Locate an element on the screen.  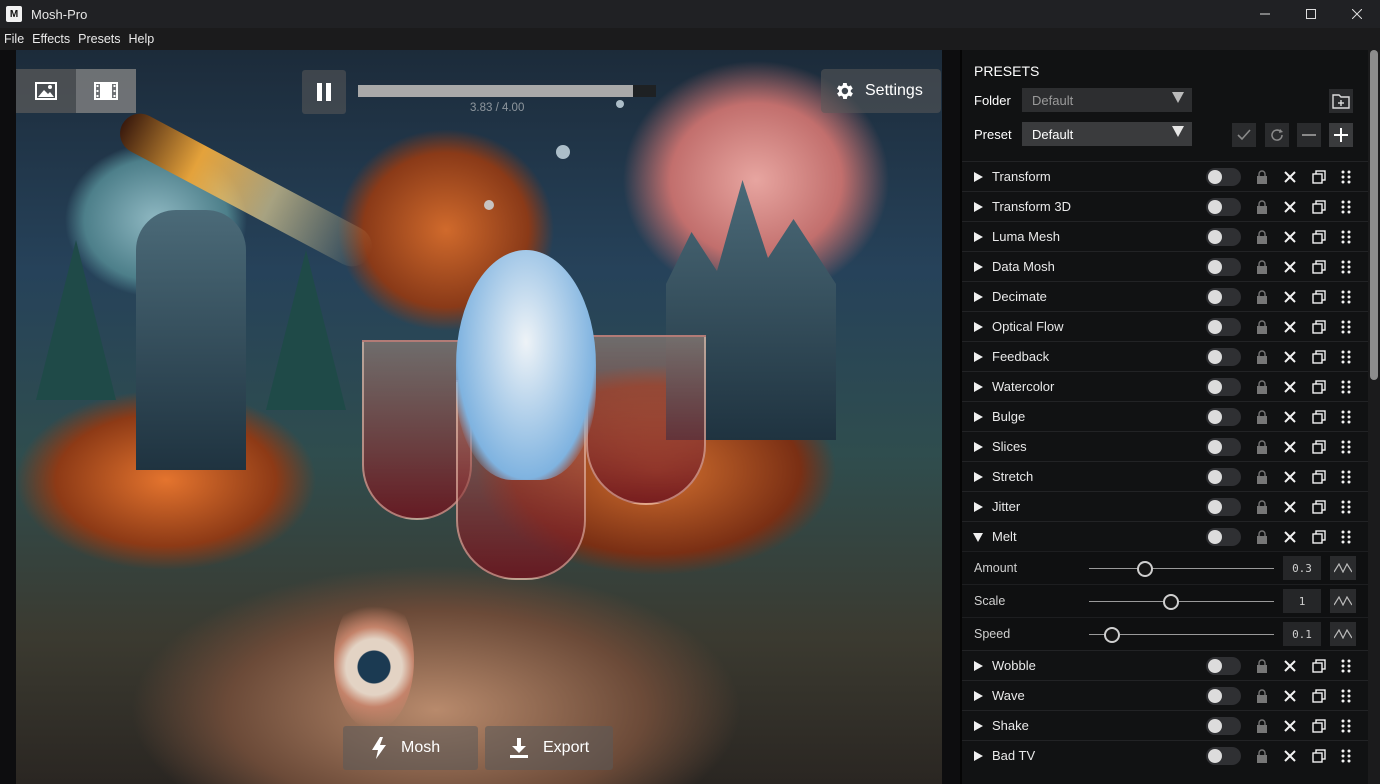
maximize-button is located at coordinates (1311, 14).